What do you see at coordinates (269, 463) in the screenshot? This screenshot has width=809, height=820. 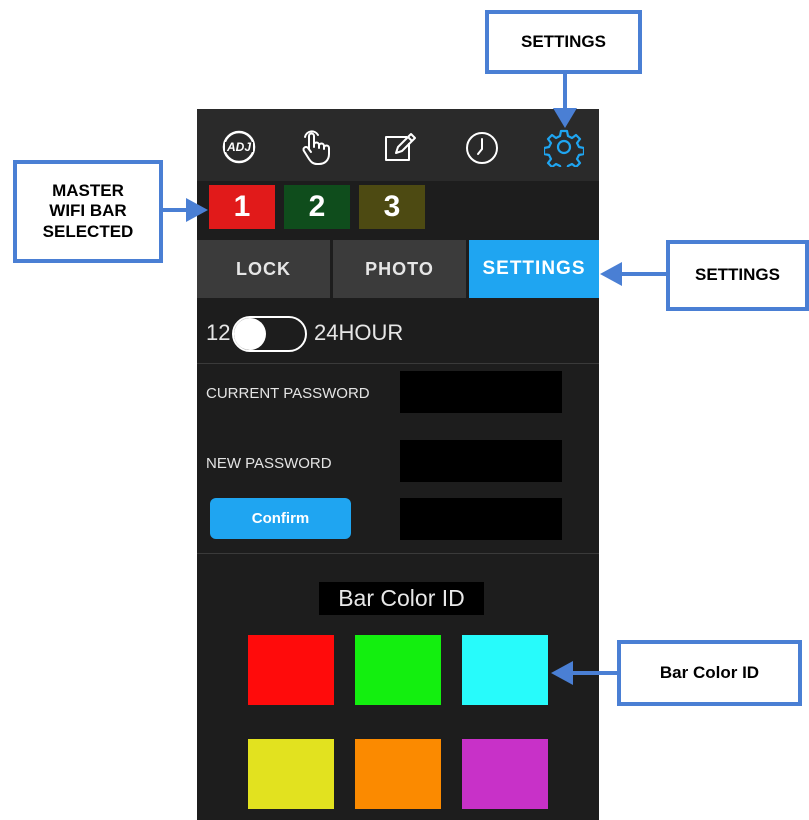 I see `new-password-label: NEW PASSWORD` at bounding box center [269, 463].